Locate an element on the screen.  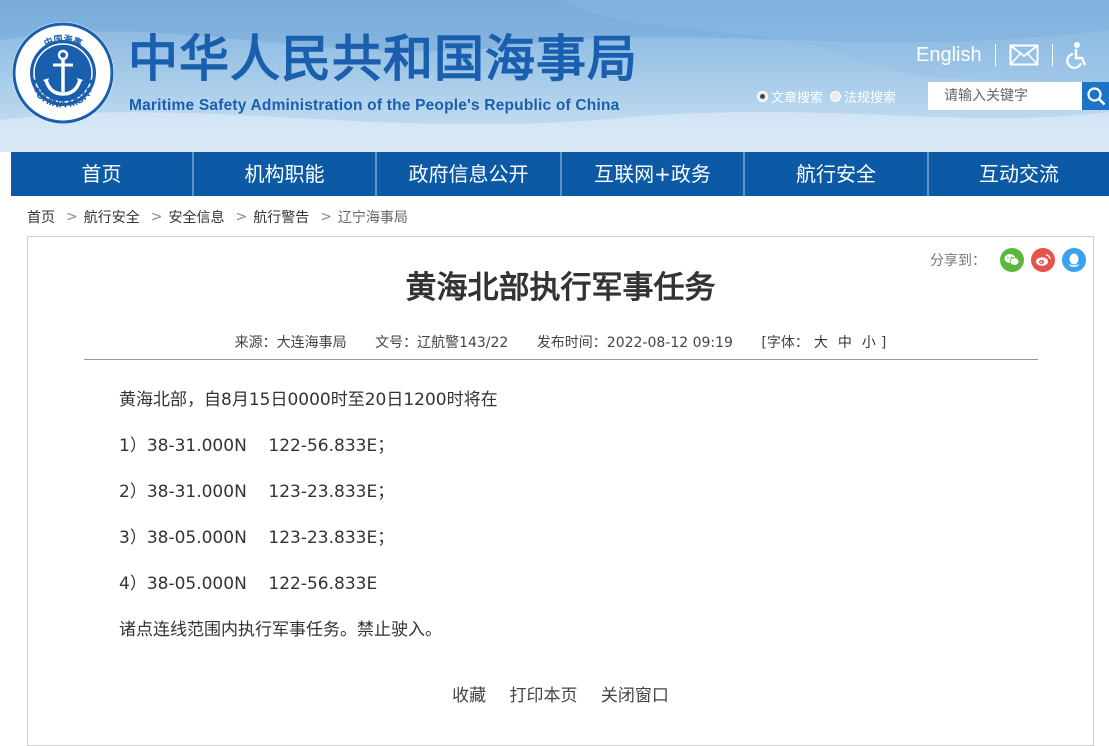
mail-icon is located at coordinates (1024, 55).